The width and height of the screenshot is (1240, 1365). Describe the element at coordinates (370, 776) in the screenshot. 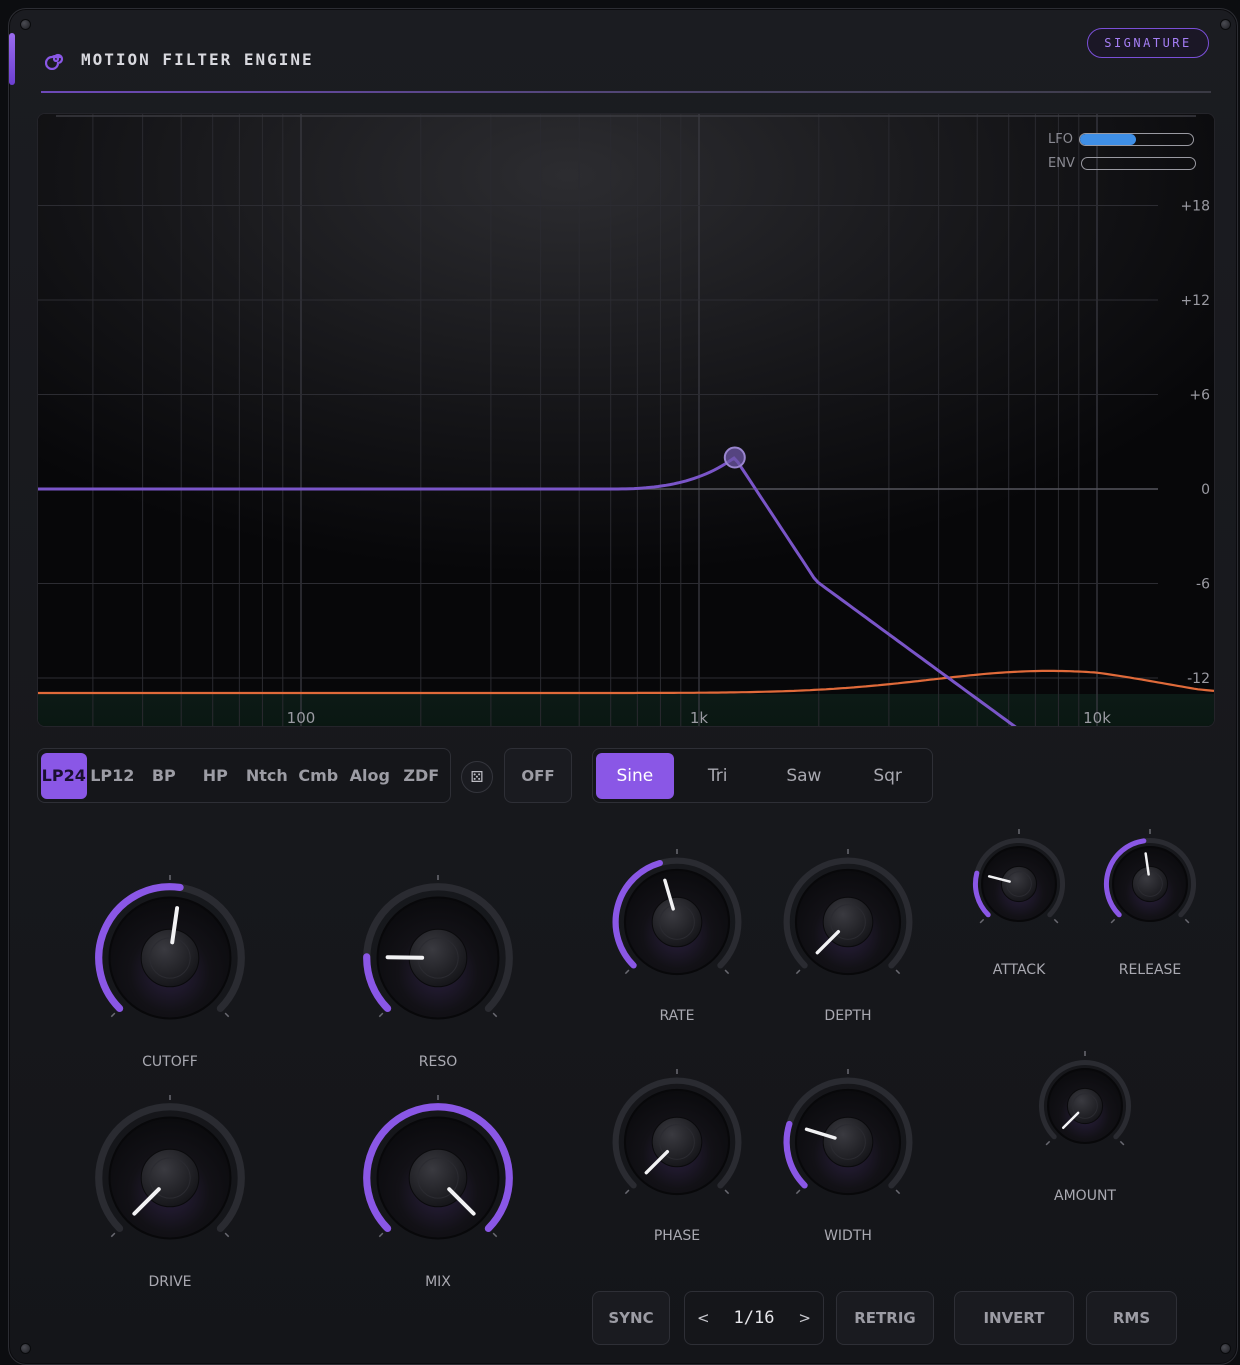

I see `filter-type-alog: Alog` at that location.